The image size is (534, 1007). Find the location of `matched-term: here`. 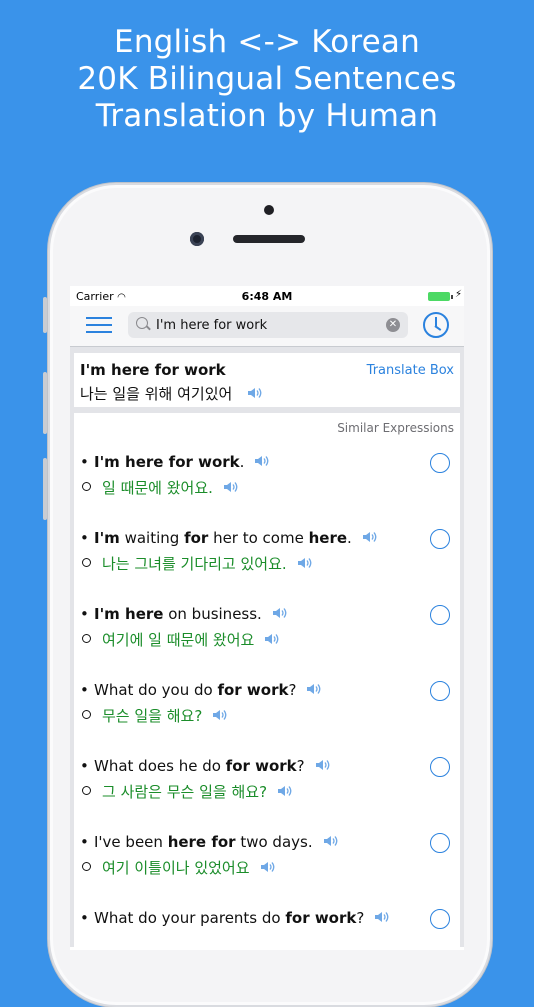

matched-term: here is located at coordinates (328, 538).